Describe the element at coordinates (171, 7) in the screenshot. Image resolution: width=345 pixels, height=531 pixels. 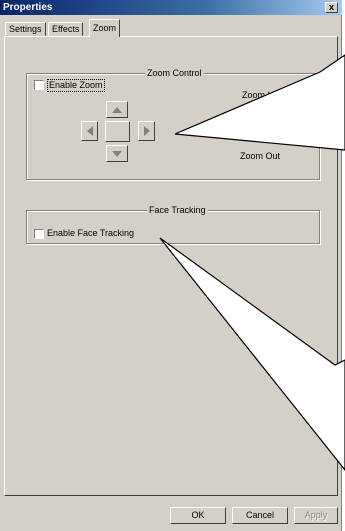
I see `title-bar: Properties` at that location.